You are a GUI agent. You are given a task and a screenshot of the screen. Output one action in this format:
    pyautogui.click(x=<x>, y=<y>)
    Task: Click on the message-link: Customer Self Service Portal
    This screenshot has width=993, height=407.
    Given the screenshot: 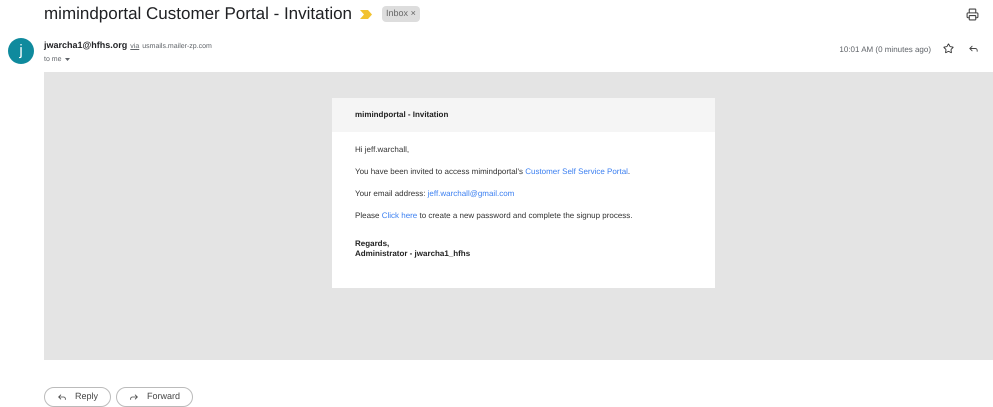 What is the action you would take?
    pyautogui.click(x=576, y=171)
    